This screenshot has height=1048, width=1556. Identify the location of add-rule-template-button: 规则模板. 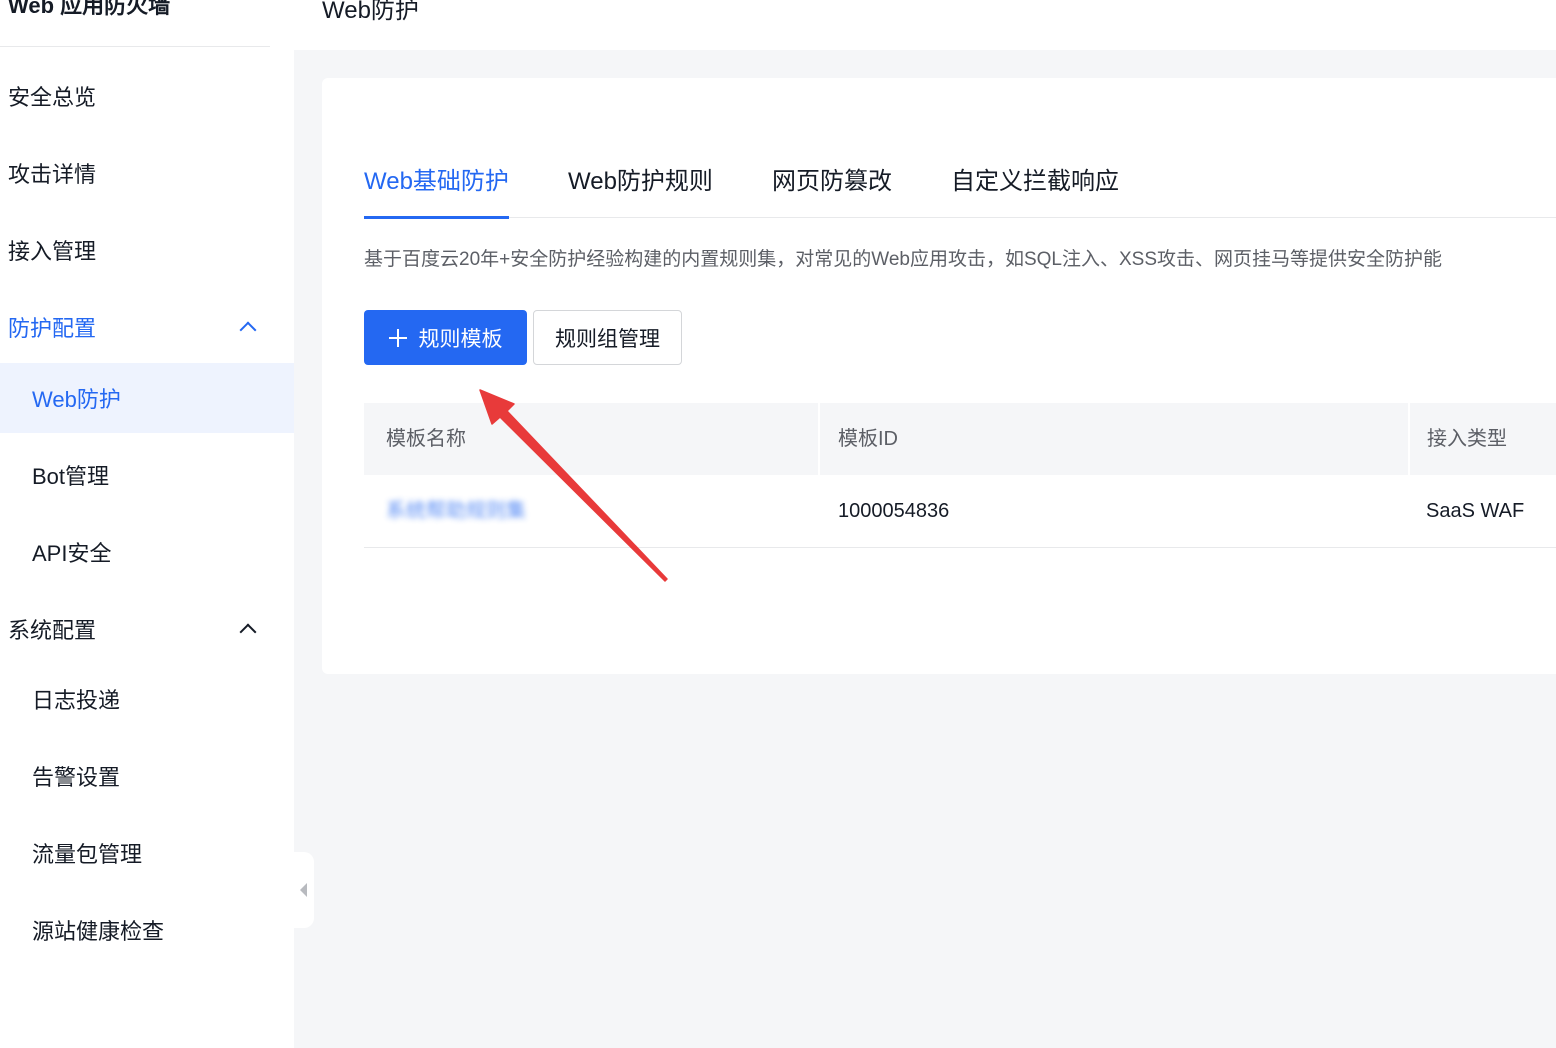
(445, 337).